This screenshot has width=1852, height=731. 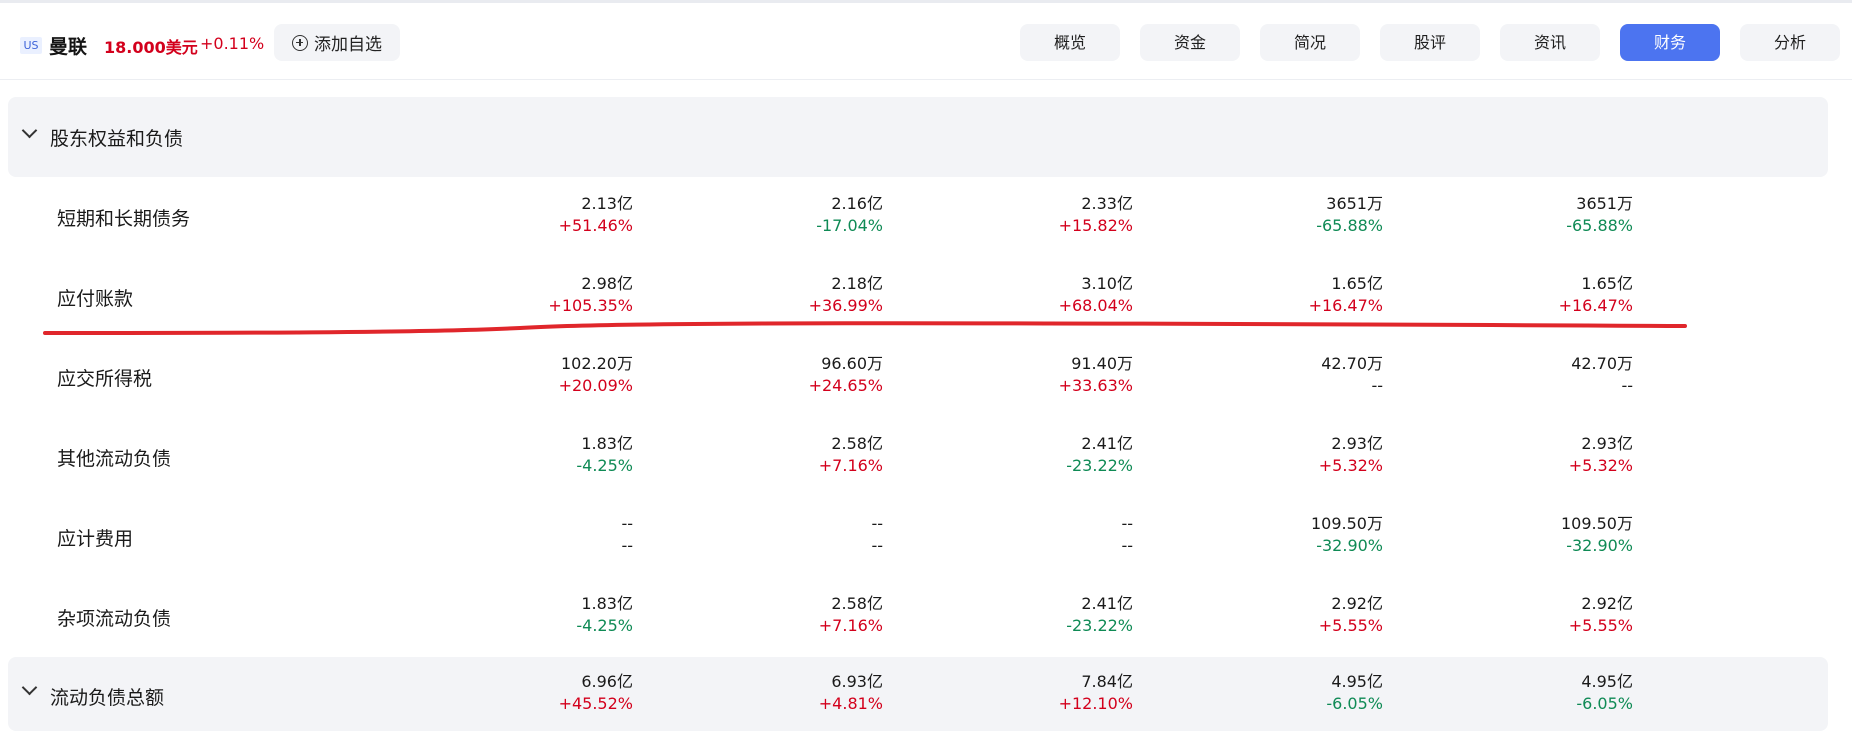 What do you see at coordinates (1310, 42) in the screenshot?
I see `tab-profile: 简况` at bounding box center [1310, 42].